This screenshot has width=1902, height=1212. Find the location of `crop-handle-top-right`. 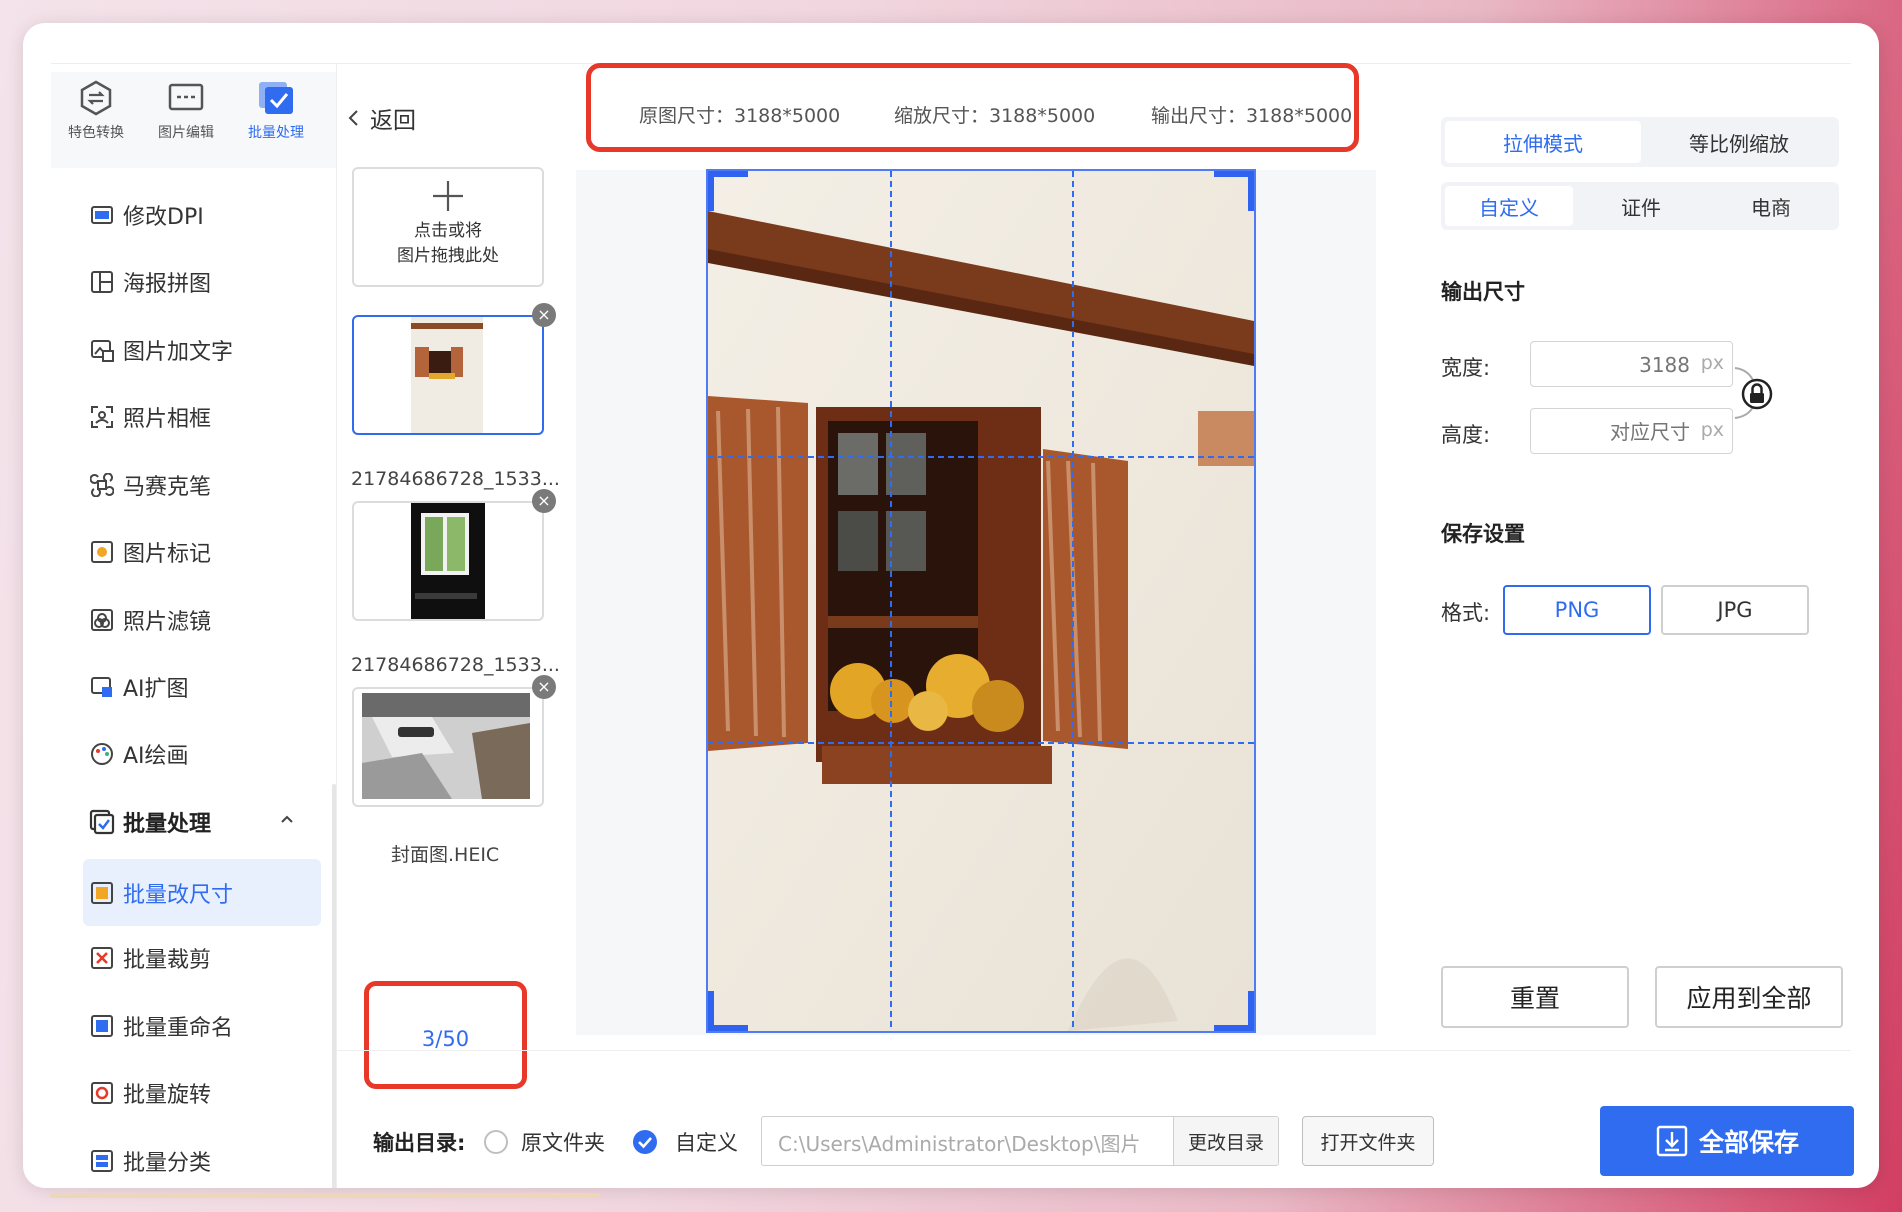

crop-handle-top-right is located at coordinates (1234, 191).